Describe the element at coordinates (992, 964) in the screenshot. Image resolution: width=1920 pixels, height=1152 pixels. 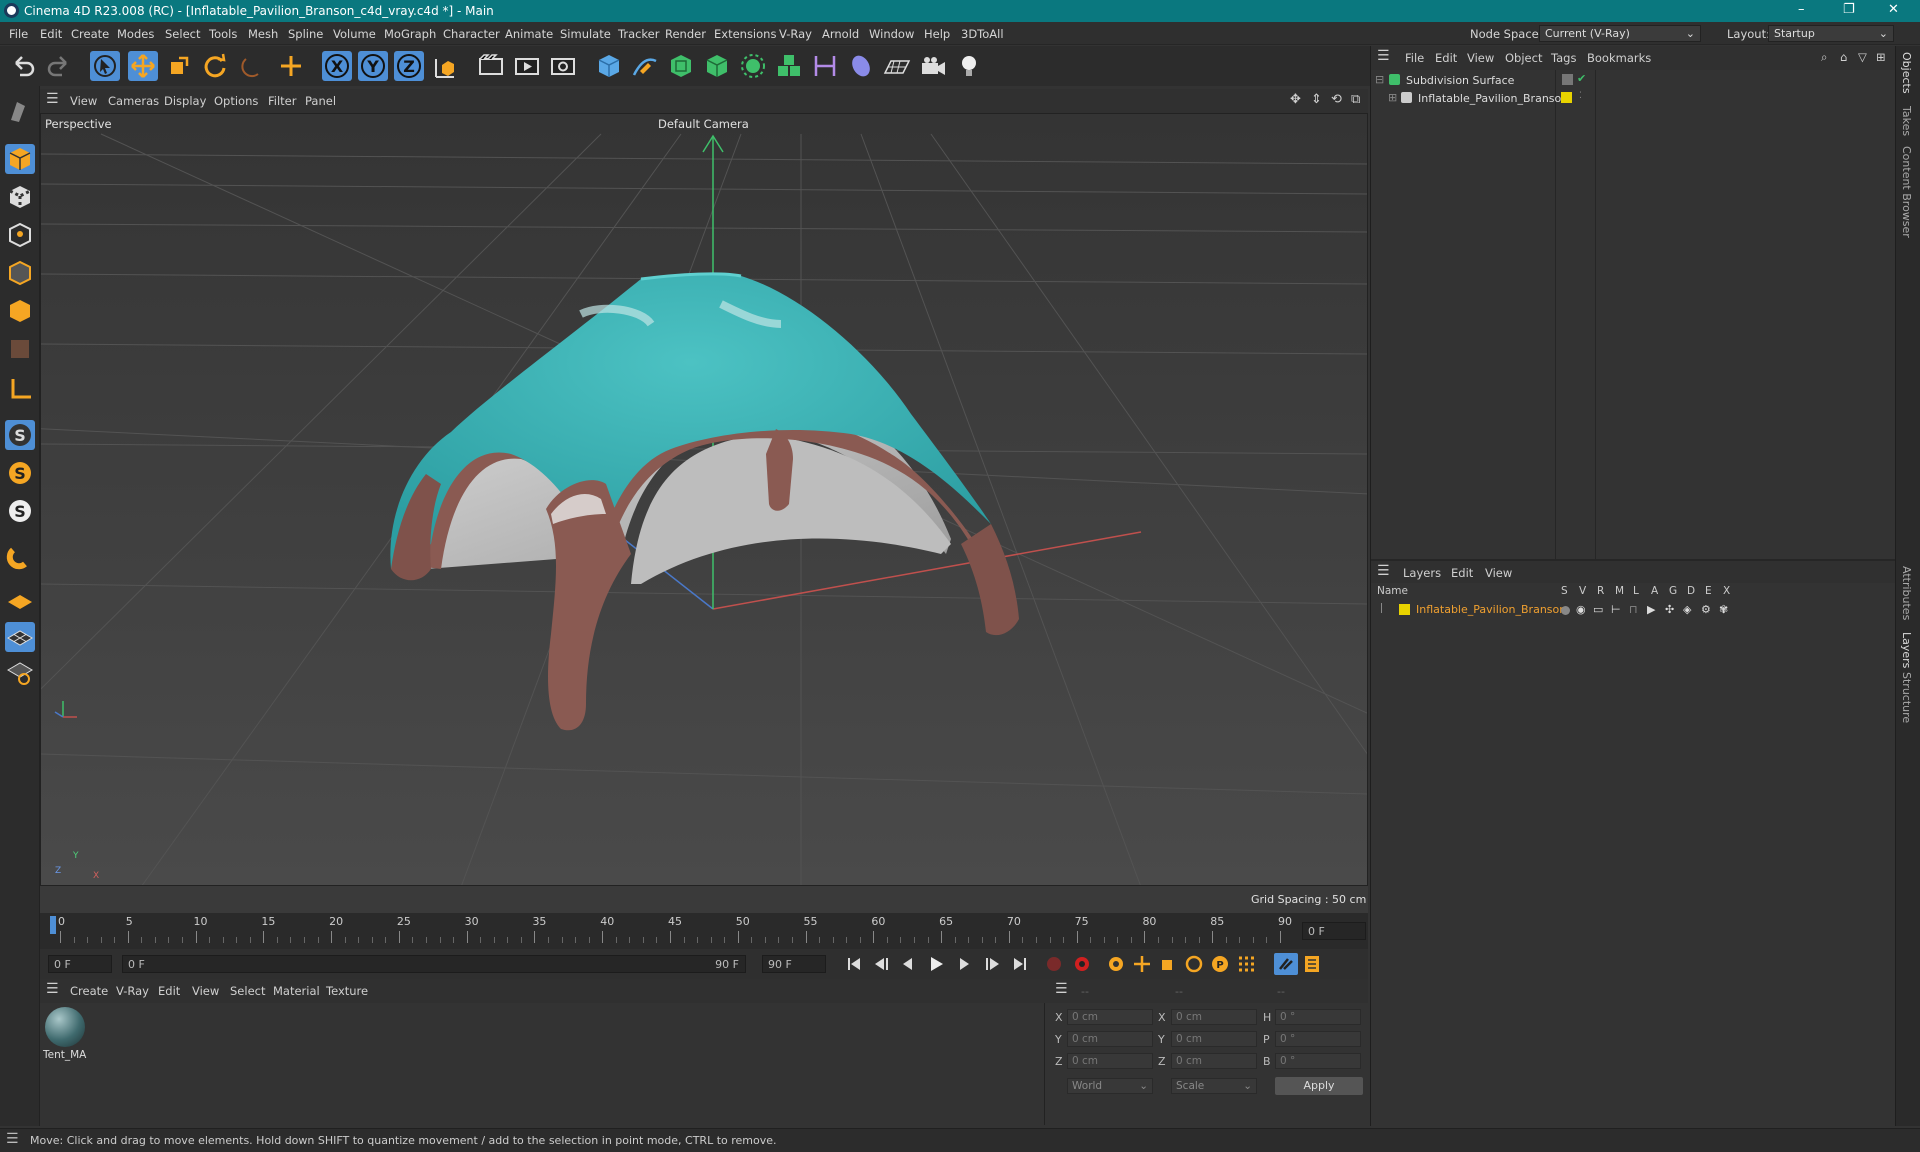
I see `next-key-icon` at that location.